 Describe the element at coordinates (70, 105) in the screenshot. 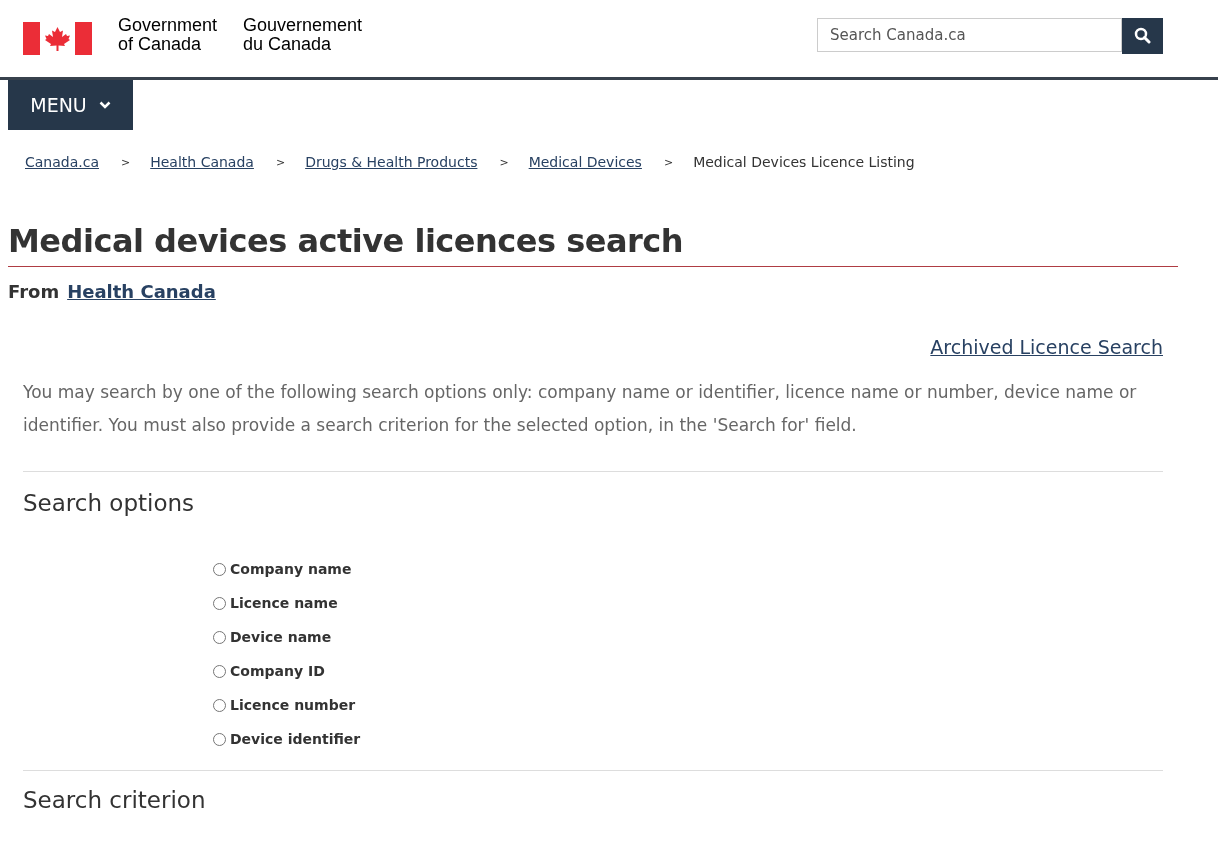

I see `menu-button: MENU` at that location.